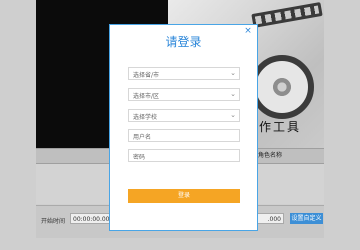  What do you see at coordinates (184, 73) in the screenshot?
I see `province-select: 选择省/市 ⌄` at bounding box center [184, 73].